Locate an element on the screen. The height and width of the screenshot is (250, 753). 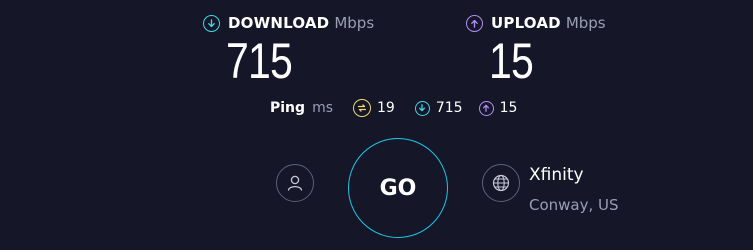
ping-download: 715 is located at coordinates (438, 108).